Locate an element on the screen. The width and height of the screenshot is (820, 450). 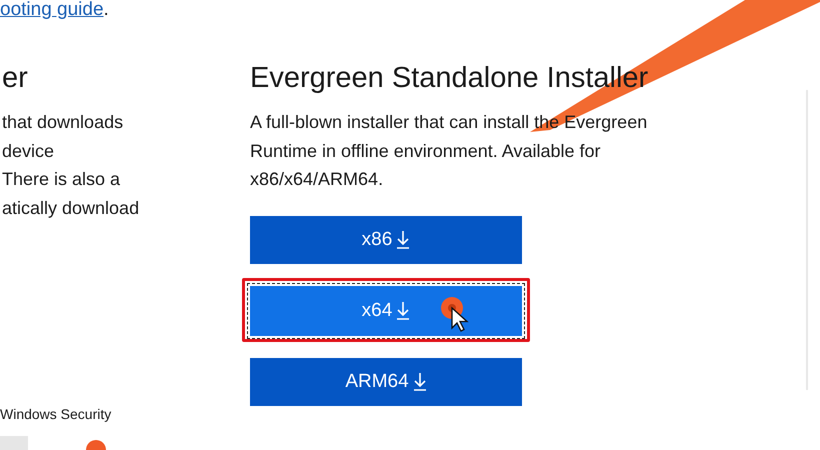
app-tile-icon is located at coordinates (14, 443).